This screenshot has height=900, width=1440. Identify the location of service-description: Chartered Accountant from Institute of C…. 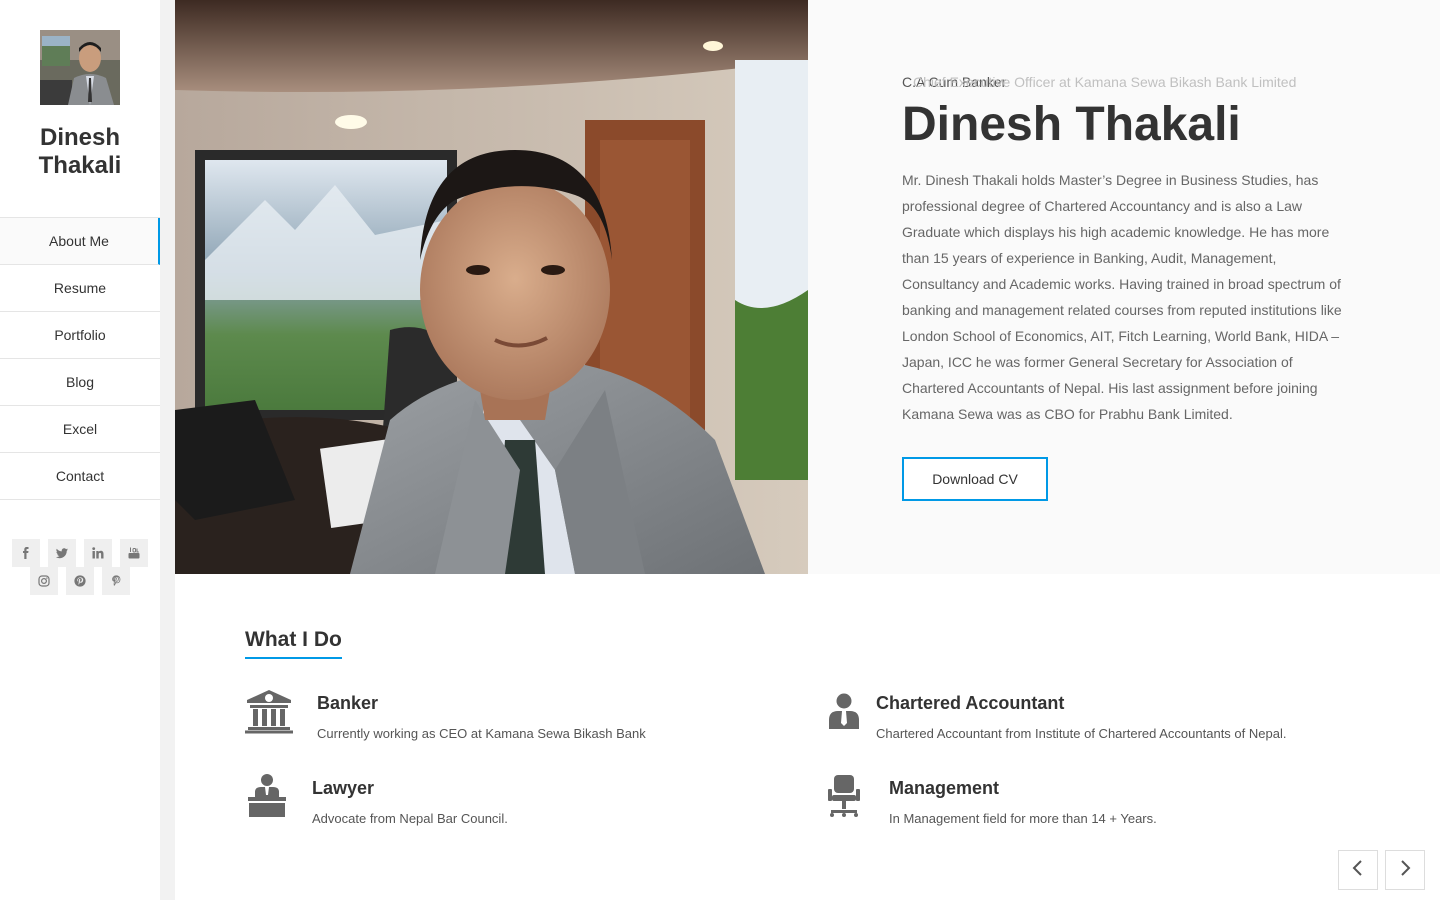
(1081, 733).